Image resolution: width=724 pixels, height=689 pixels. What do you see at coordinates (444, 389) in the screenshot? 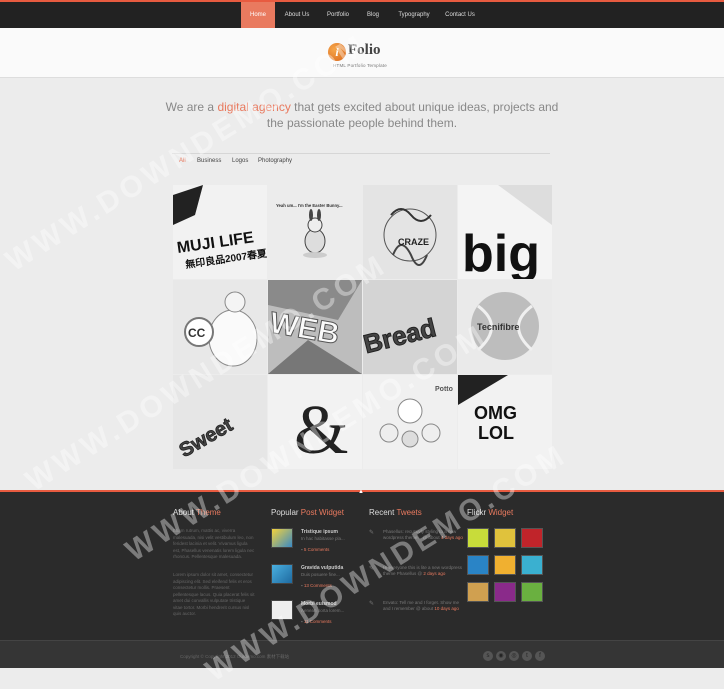
I see `tile-text: Potto` at bounding box center [444, 389].